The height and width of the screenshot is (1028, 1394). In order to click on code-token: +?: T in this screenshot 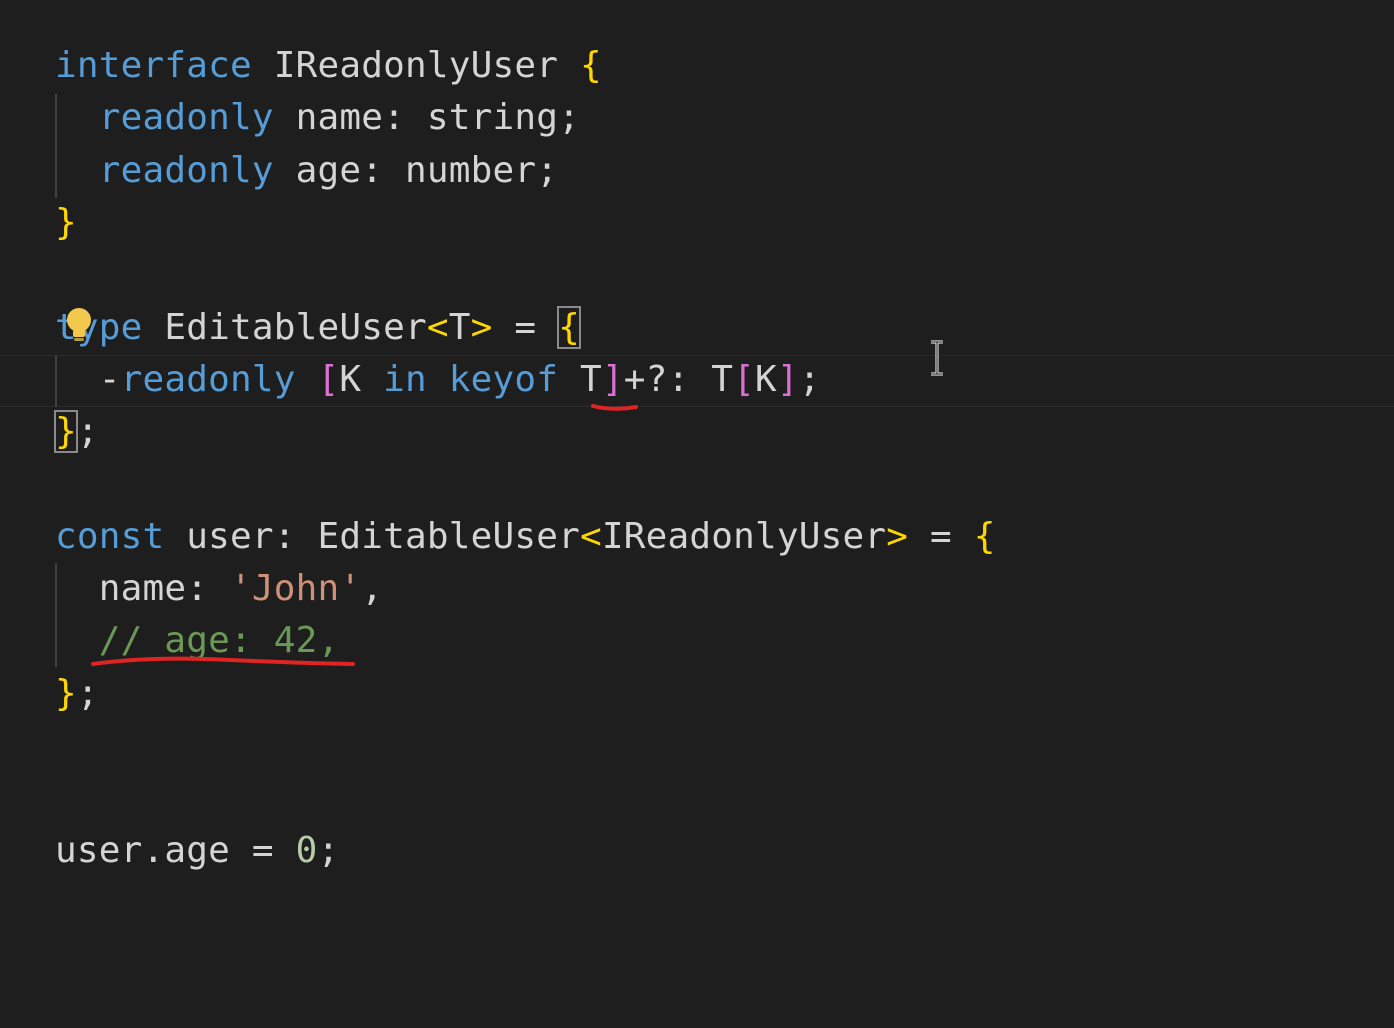, I will do `click(678, 379)`.